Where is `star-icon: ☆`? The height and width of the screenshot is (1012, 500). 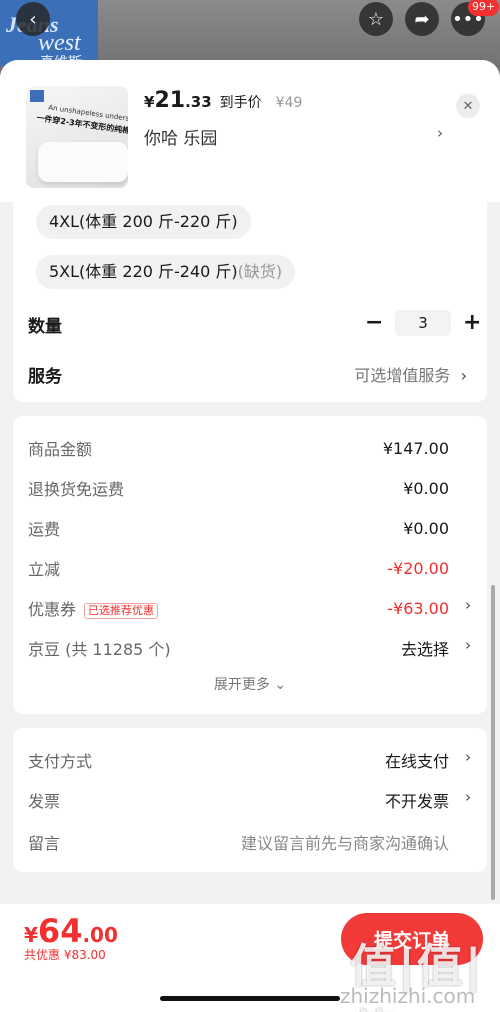
star-icon: ☆ is located at coordinates (376, 19).